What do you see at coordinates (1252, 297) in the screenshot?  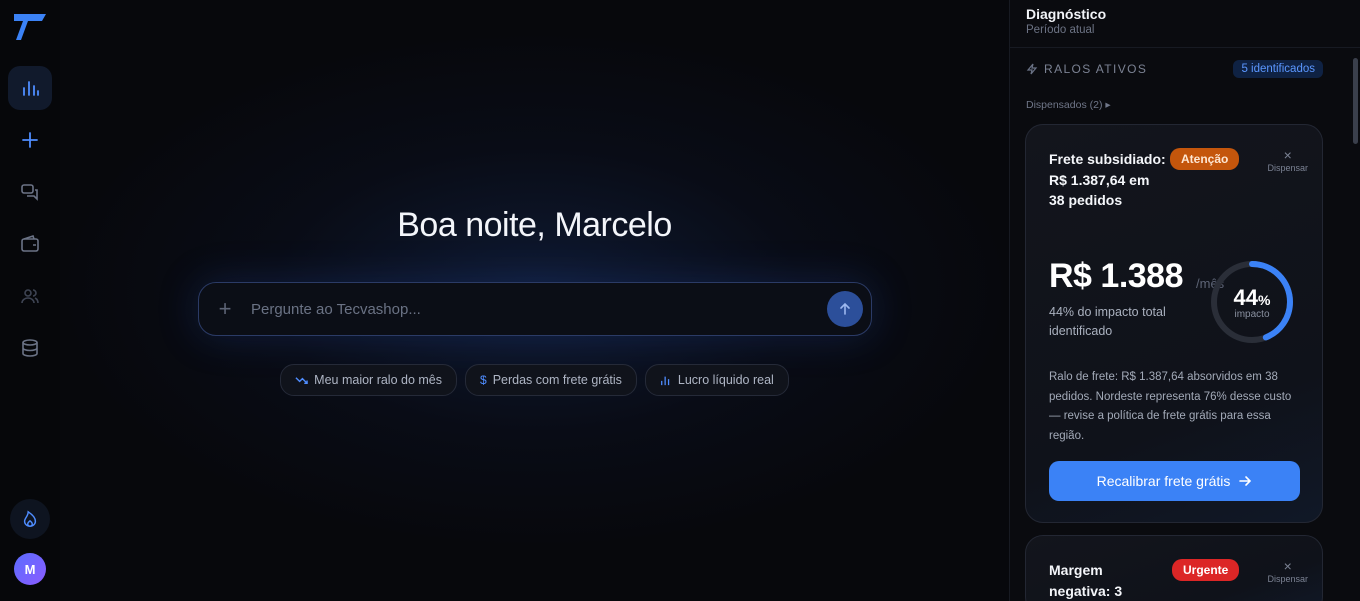 I see `impact-value: 44%` at bounding box center [1252, 297].